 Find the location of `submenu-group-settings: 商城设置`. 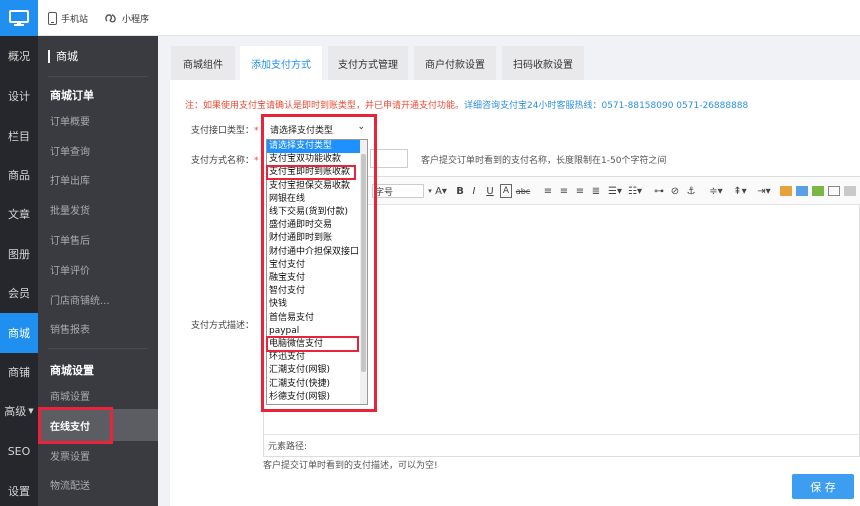

submenu-group-settings: 商城设置 is located at coordinates (72, 370).